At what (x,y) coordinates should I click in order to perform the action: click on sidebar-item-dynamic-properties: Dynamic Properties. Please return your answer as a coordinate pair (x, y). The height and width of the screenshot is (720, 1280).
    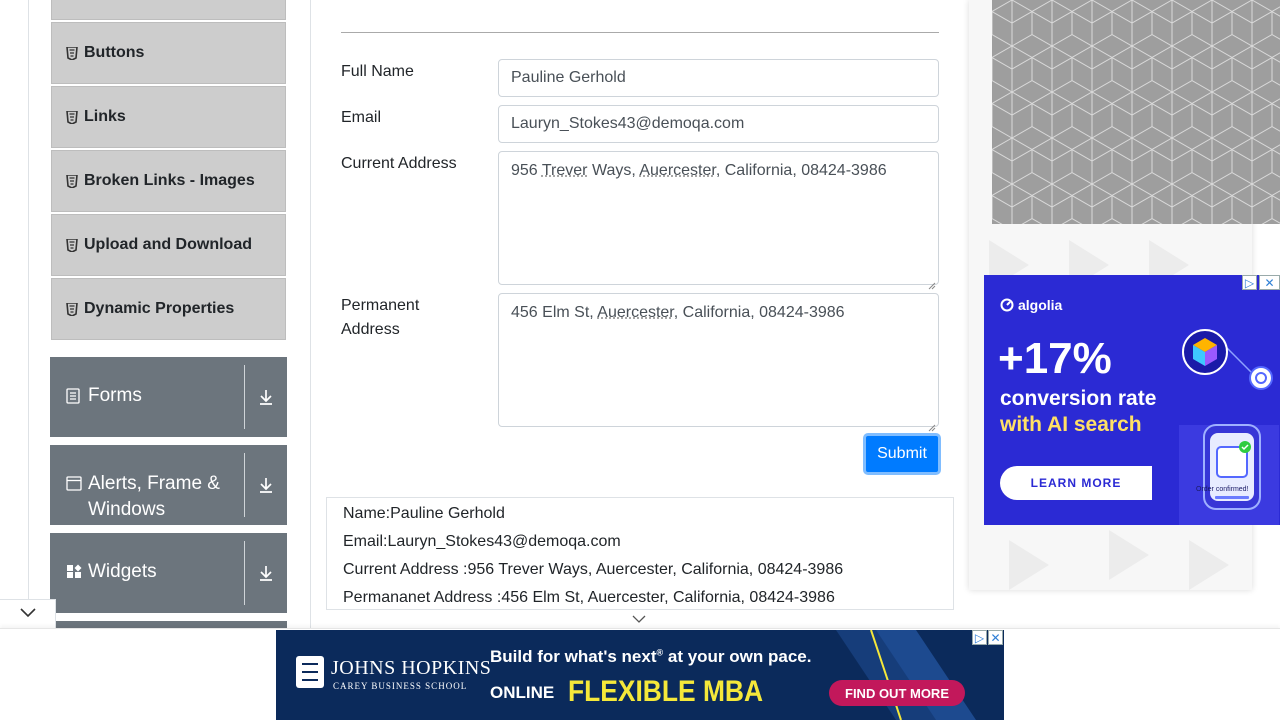
    Looking at the image, I should click on (168, 309).